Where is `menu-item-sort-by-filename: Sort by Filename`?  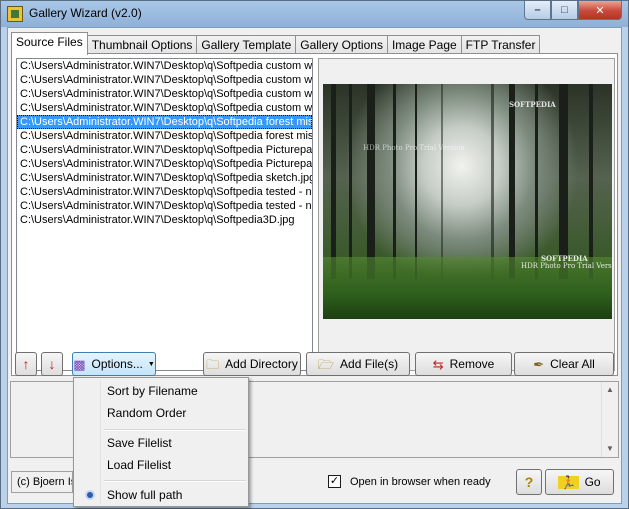
menu-item-sort-by-filename: Sort by Filename is located at coordinates (161, 391).